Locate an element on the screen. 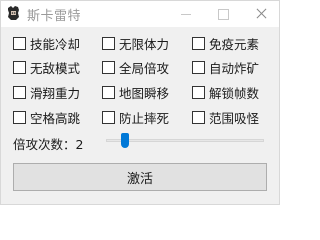 The height and width of the screenshot is (240, 320). checkbox-unlock-fps: 解锁帧数 is located at coordinates (226, 92).